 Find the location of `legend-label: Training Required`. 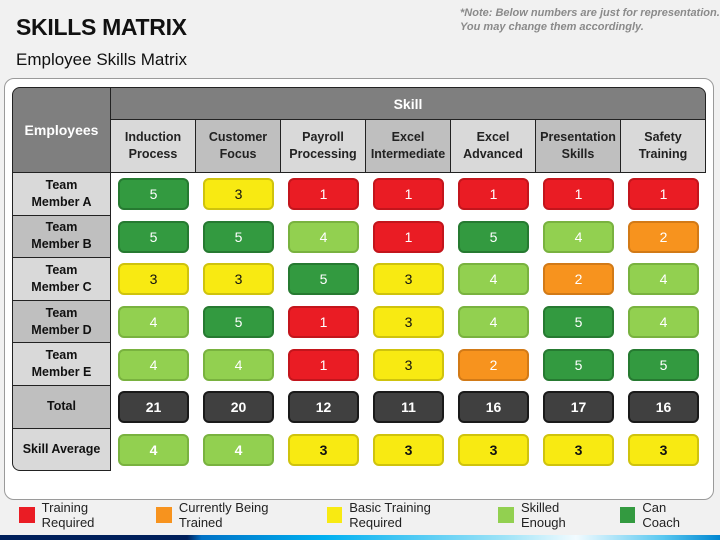

legend-label: Training Required is located at coordinates (68, 515).